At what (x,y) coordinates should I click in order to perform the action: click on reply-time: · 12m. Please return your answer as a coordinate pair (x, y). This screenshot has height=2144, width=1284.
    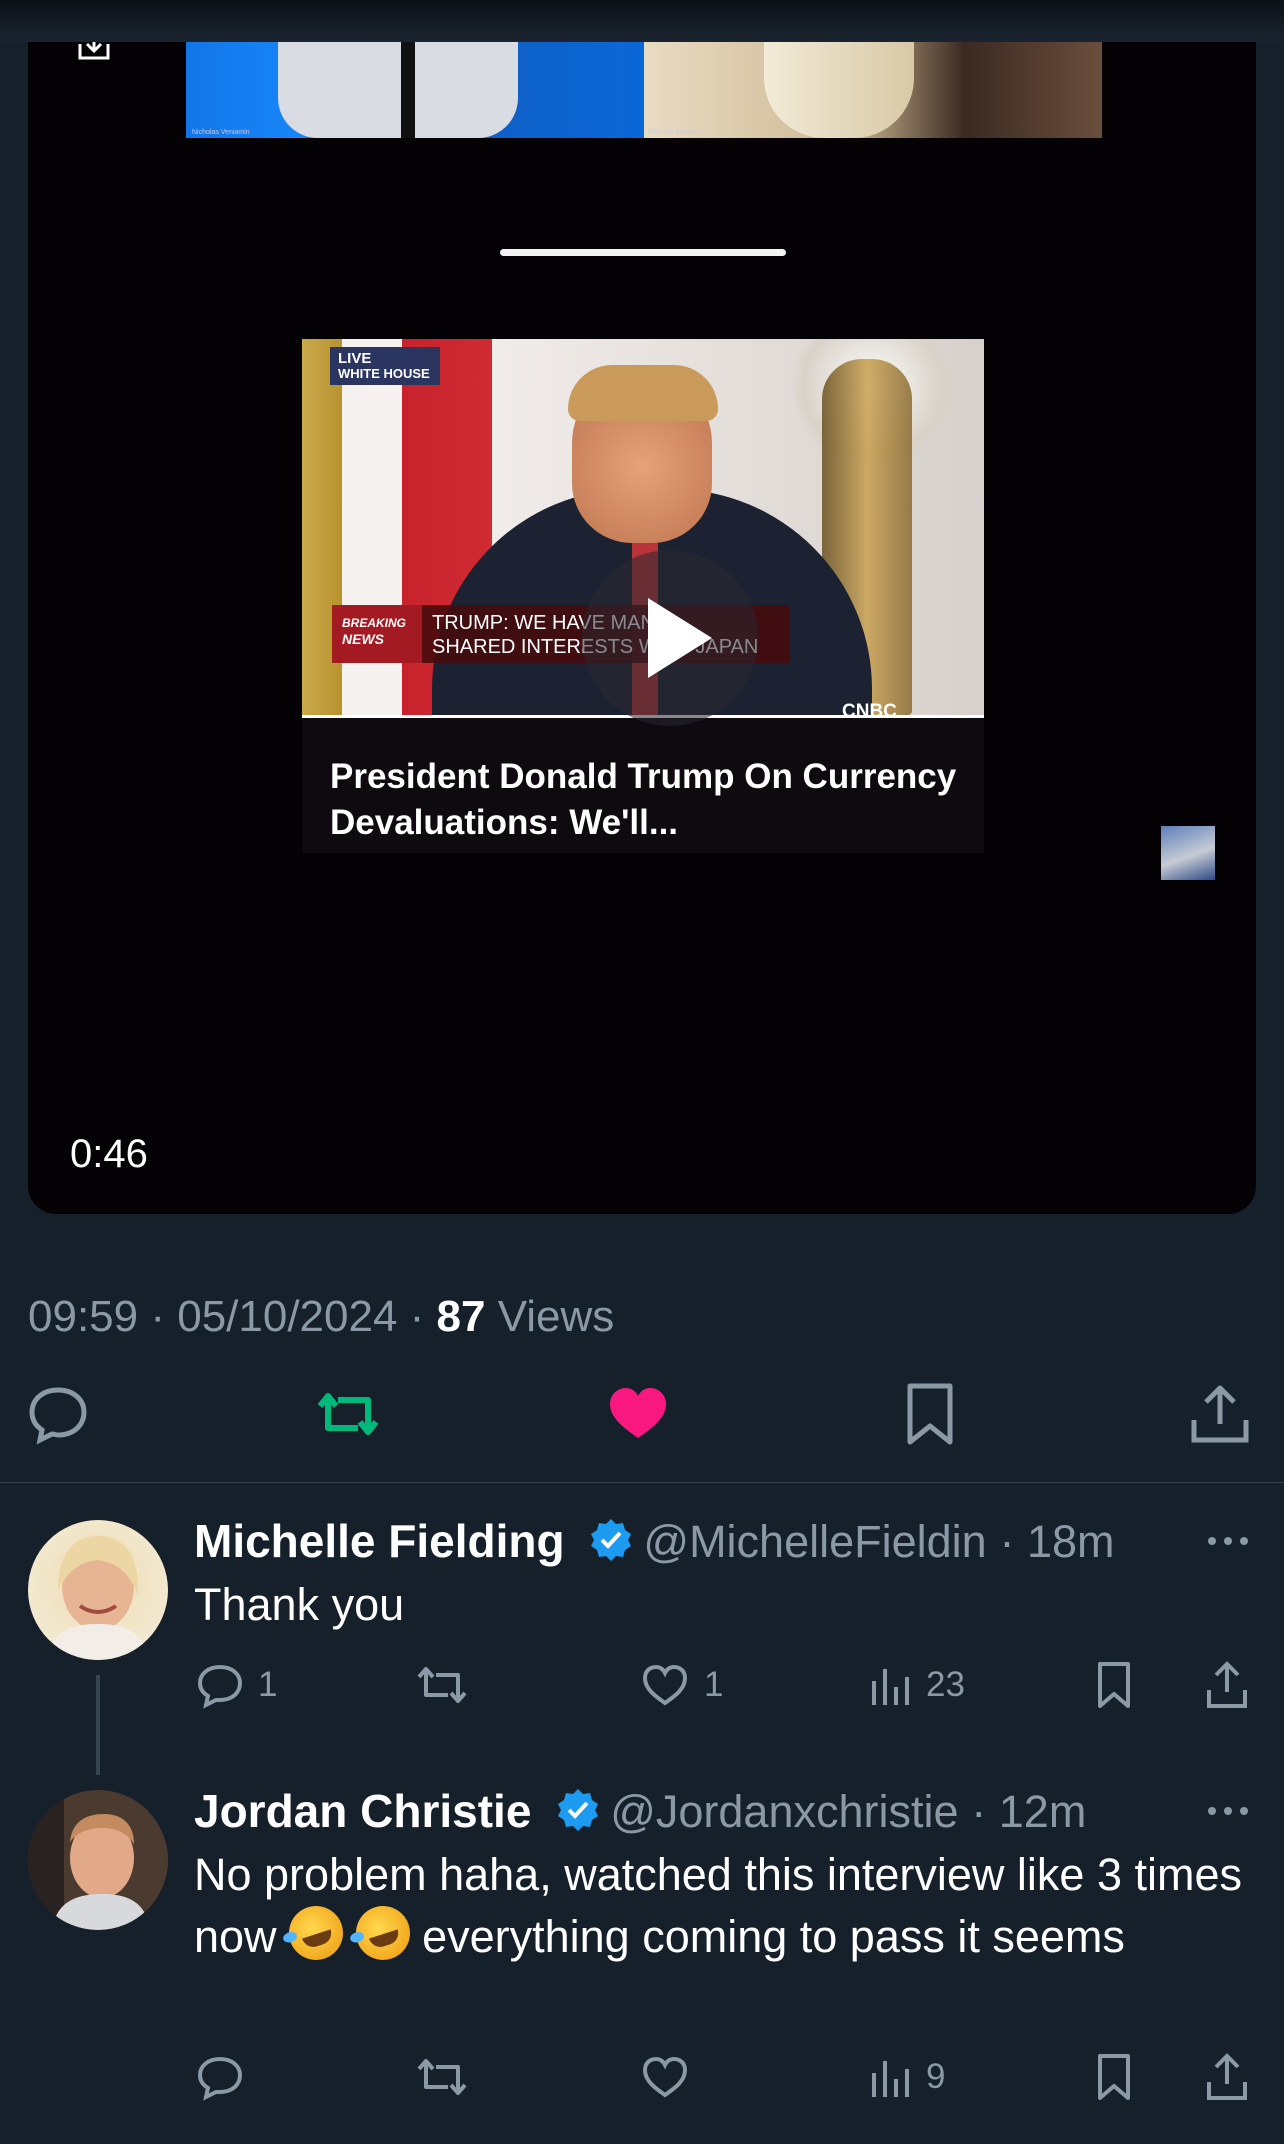
    Looking at the image, I should click on (1029, 1811).